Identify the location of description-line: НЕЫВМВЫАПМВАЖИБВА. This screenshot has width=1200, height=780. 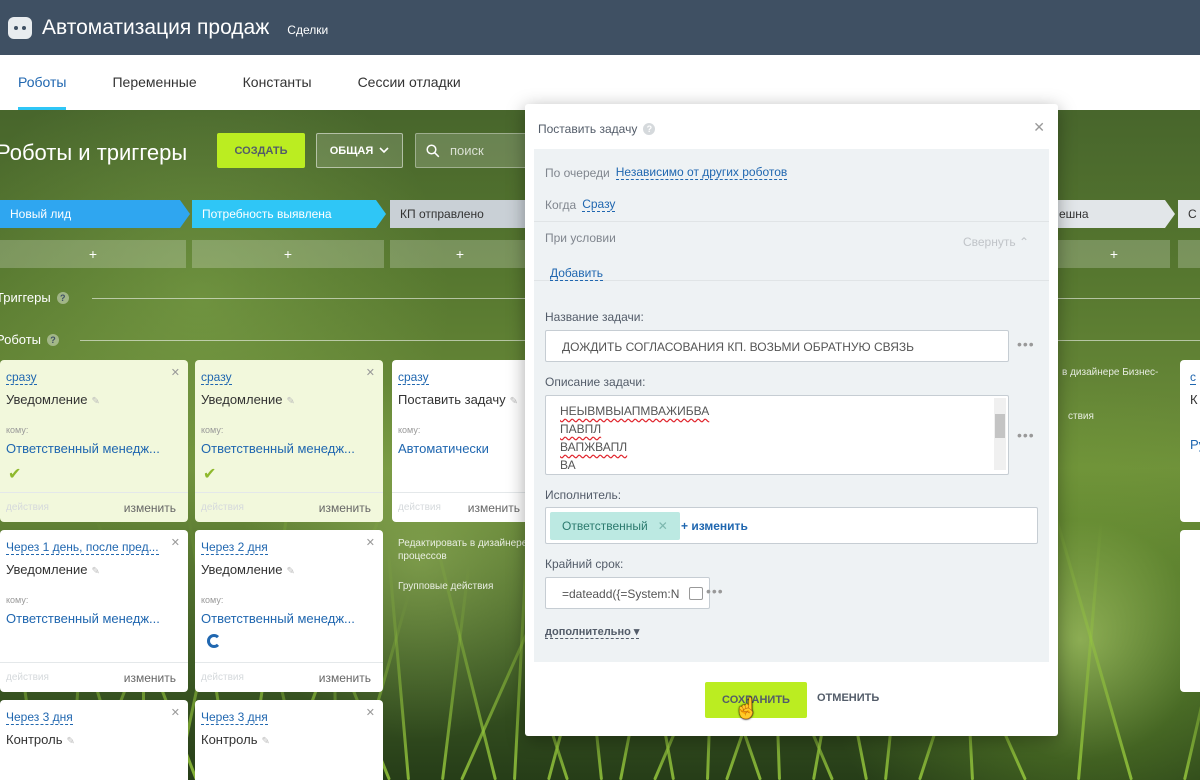
(635, 411).